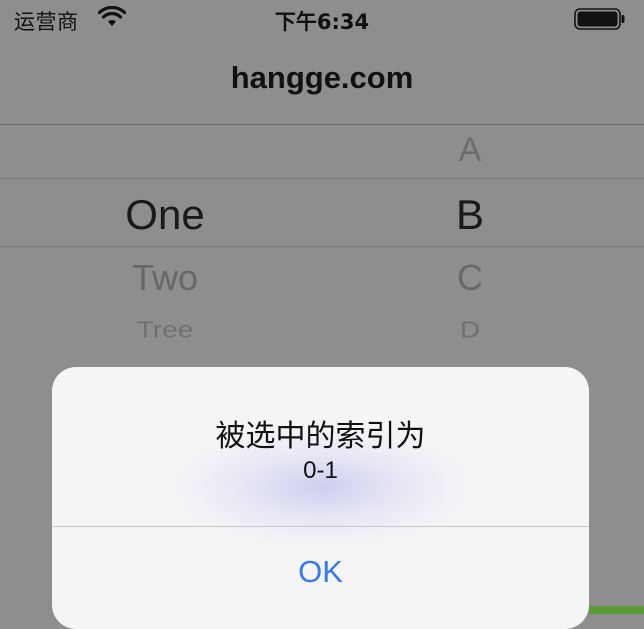  I want to click on picker-selection-bottom-line, so click(322, 246).